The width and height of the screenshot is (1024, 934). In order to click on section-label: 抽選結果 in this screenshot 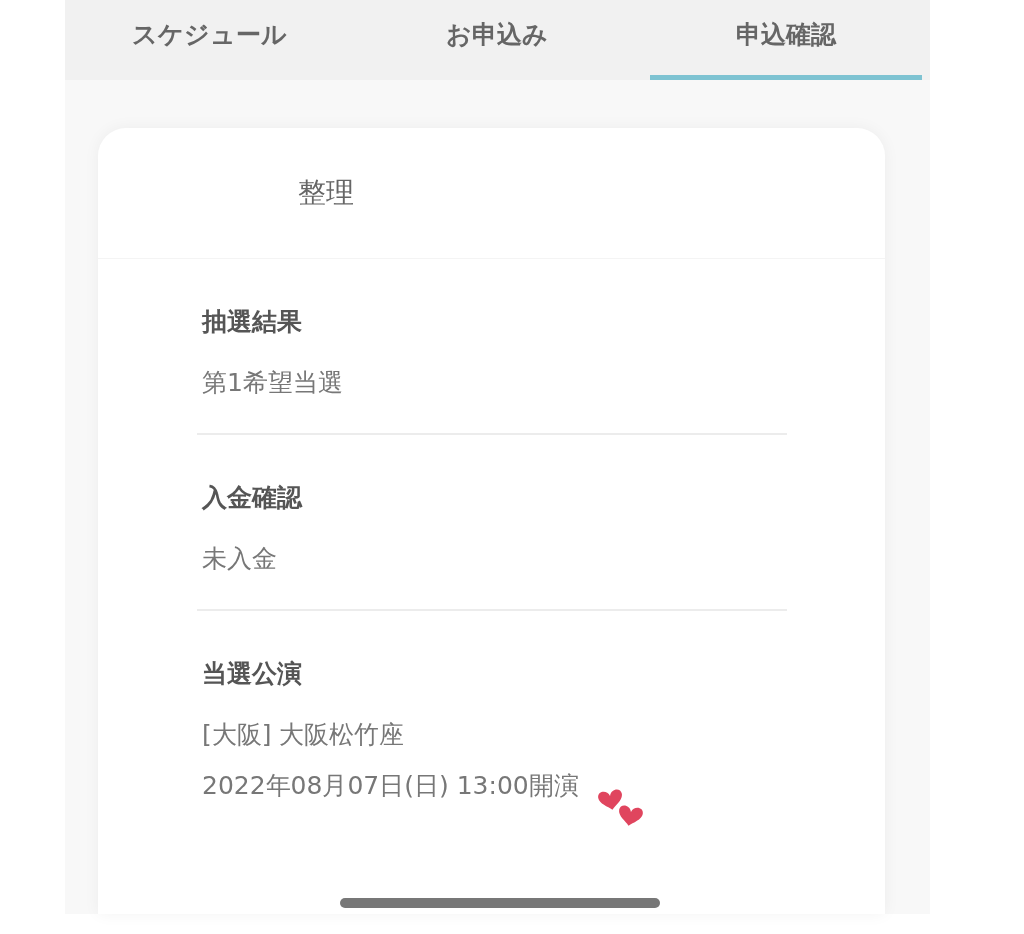, I will do `click(252, 322)`.